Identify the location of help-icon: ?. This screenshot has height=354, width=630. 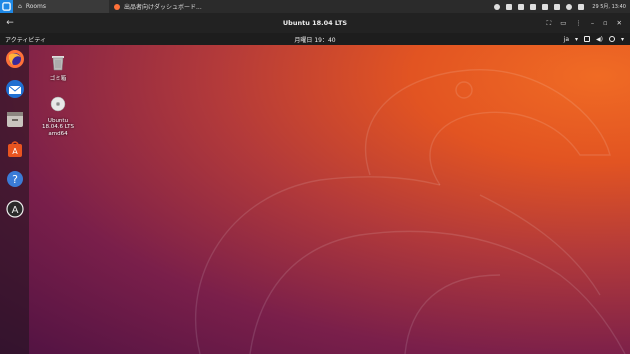
(15, 179).